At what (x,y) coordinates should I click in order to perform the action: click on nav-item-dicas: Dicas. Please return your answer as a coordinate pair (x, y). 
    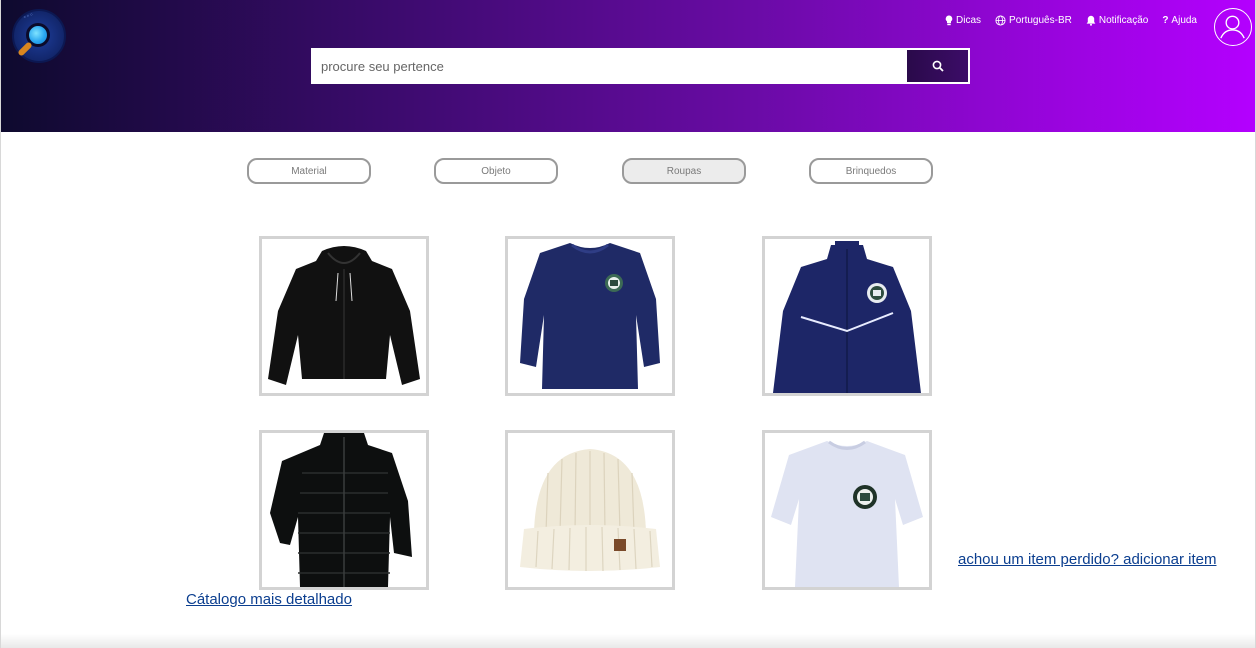
    Looking at the image, I should click on (963, 20).